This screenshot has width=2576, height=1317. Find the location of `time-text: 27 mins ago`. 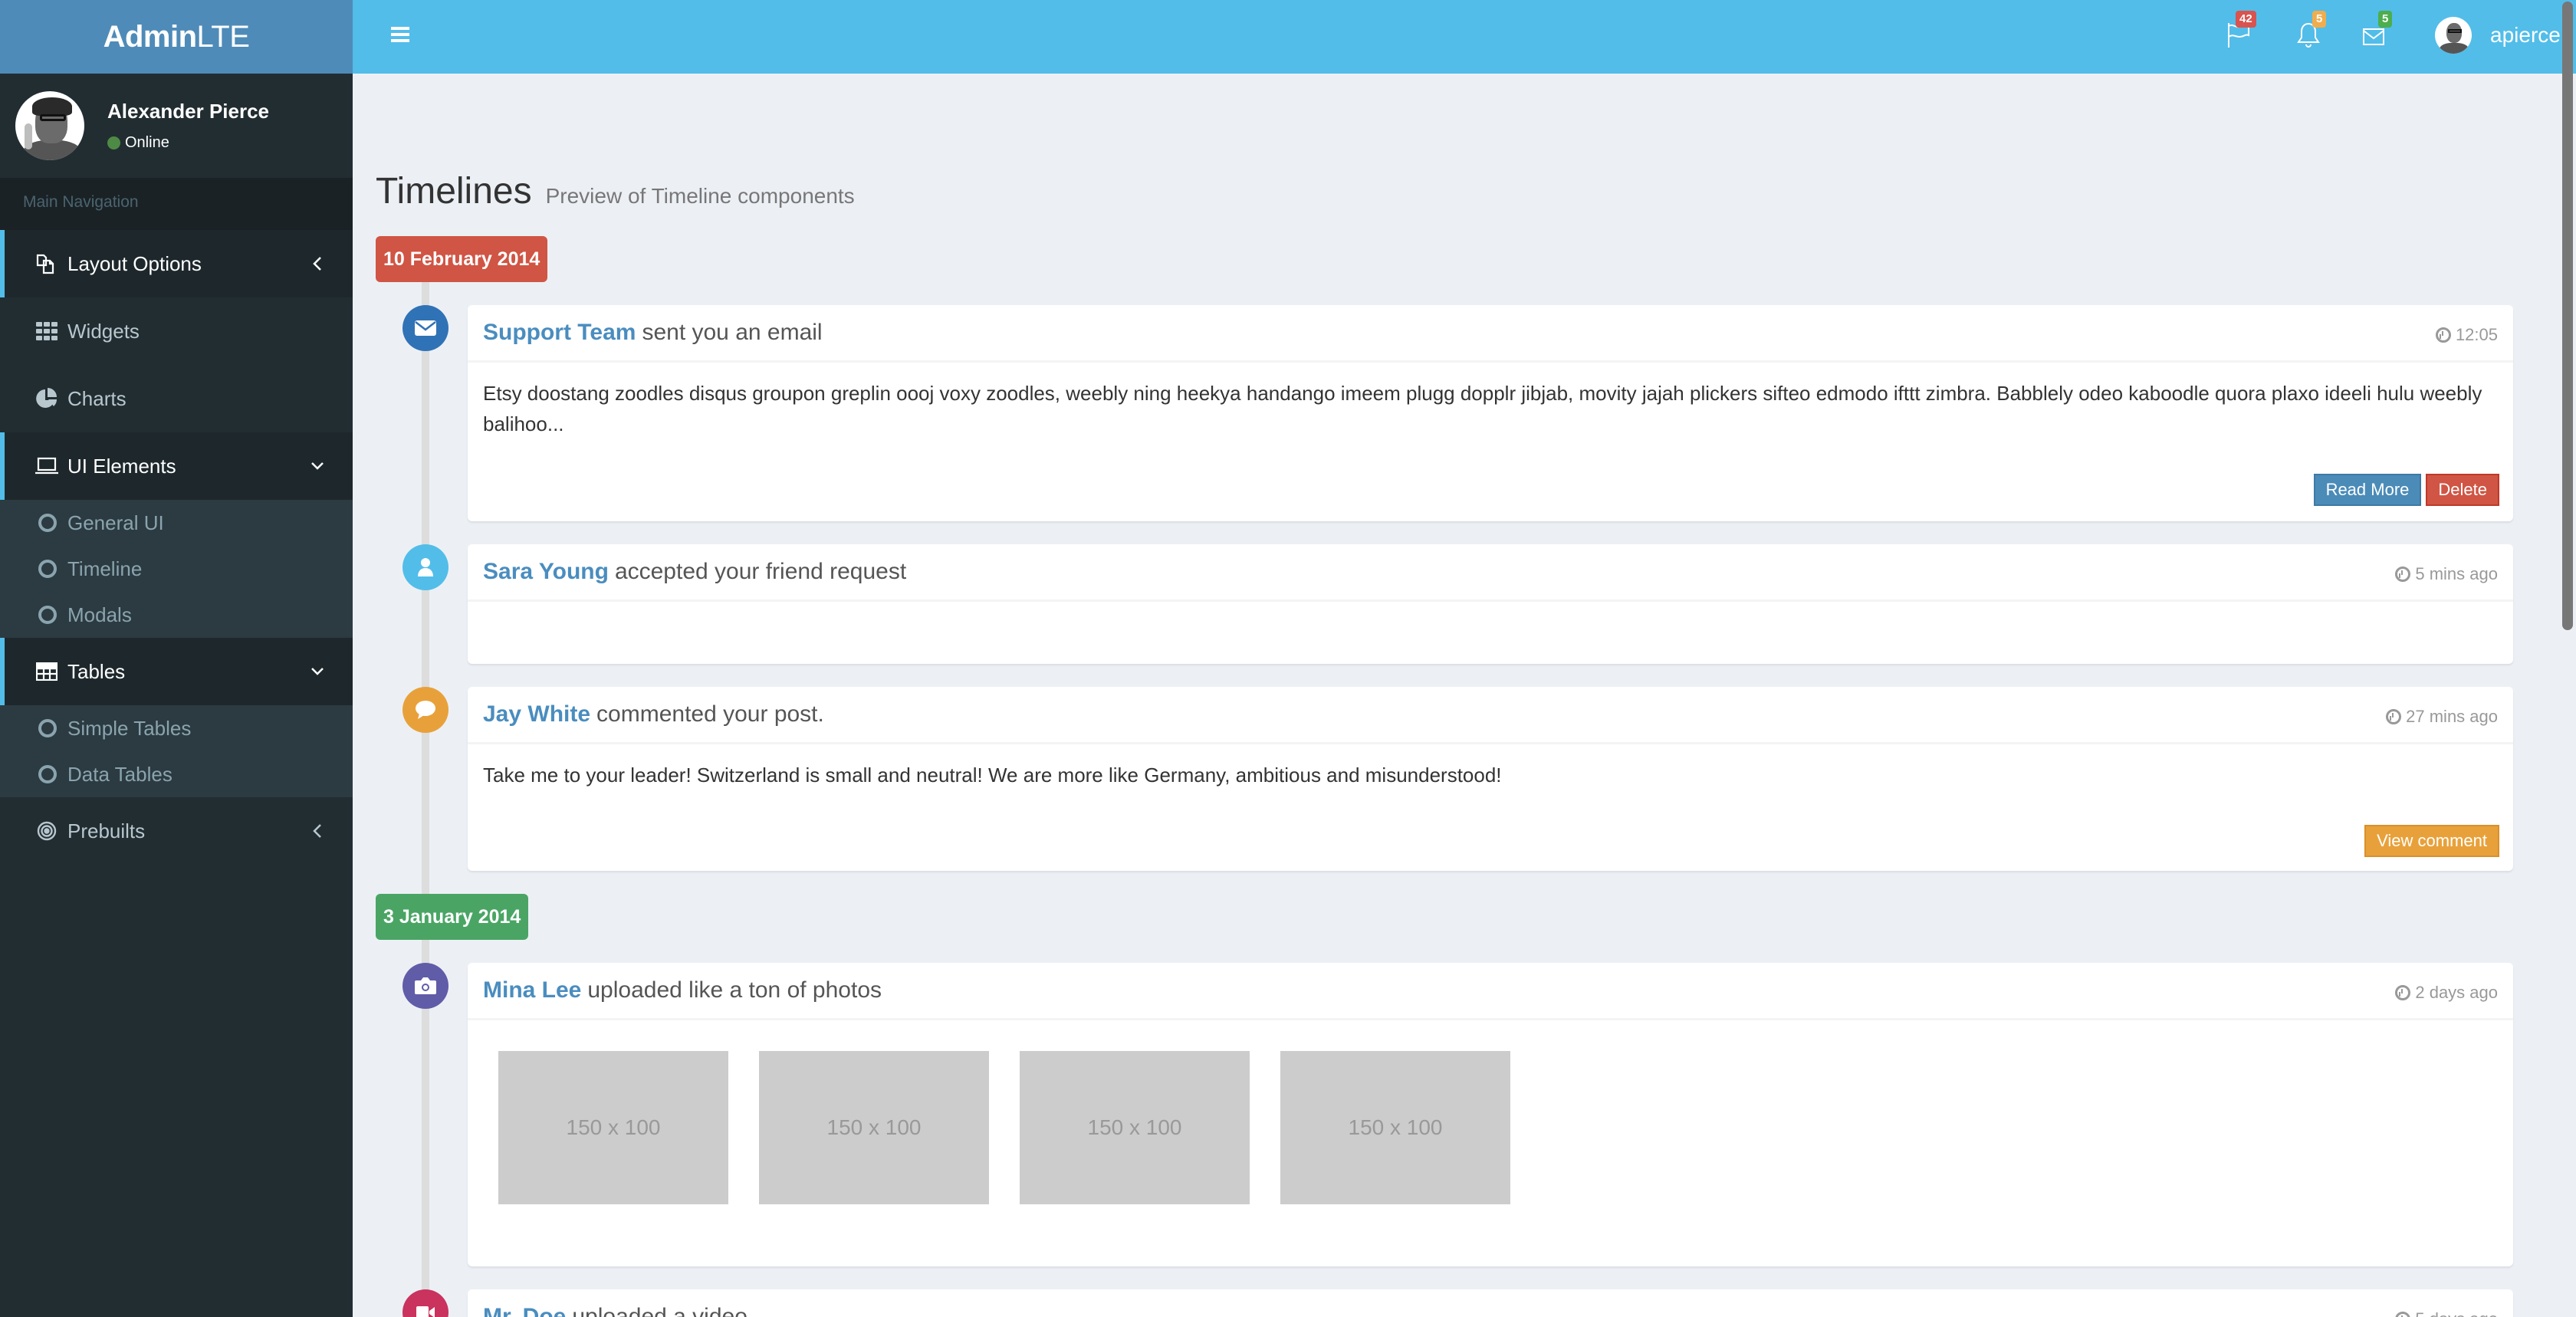

time-text: 27 mins ago is located at coordinates (2452, 716).